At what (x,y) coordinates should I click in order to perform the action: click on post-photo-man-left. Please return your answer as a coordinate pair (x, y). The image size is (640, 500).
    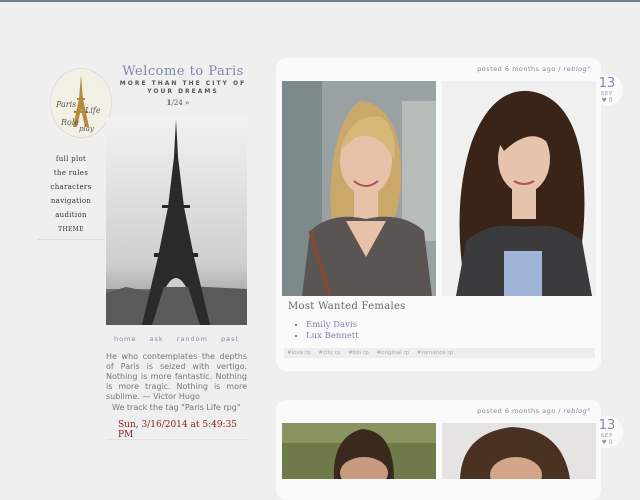
    Looking at the image, I should click on (359, 451).